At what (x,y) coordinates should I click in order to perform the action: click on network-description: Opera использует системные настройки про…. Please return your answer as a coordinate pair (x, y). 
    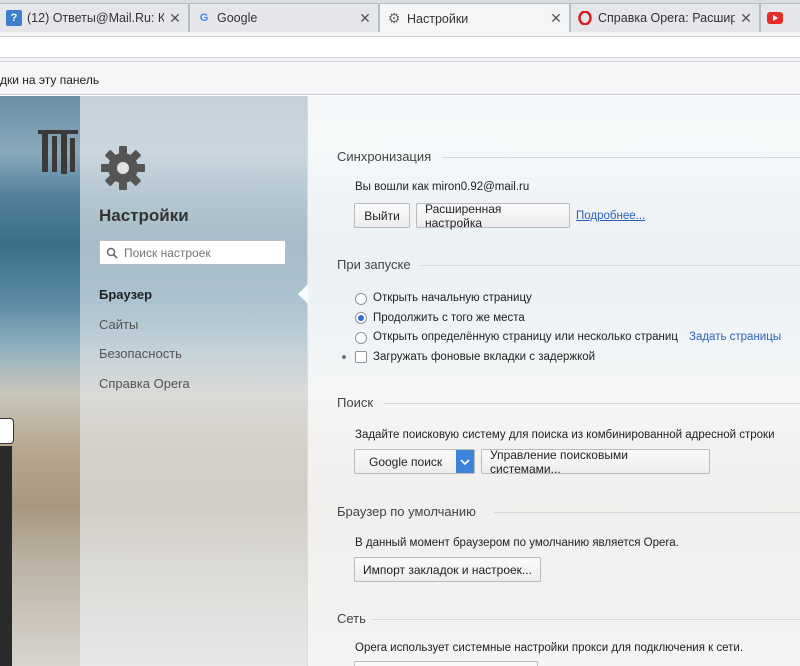
    Looking at the image, I should click on (549, 648).